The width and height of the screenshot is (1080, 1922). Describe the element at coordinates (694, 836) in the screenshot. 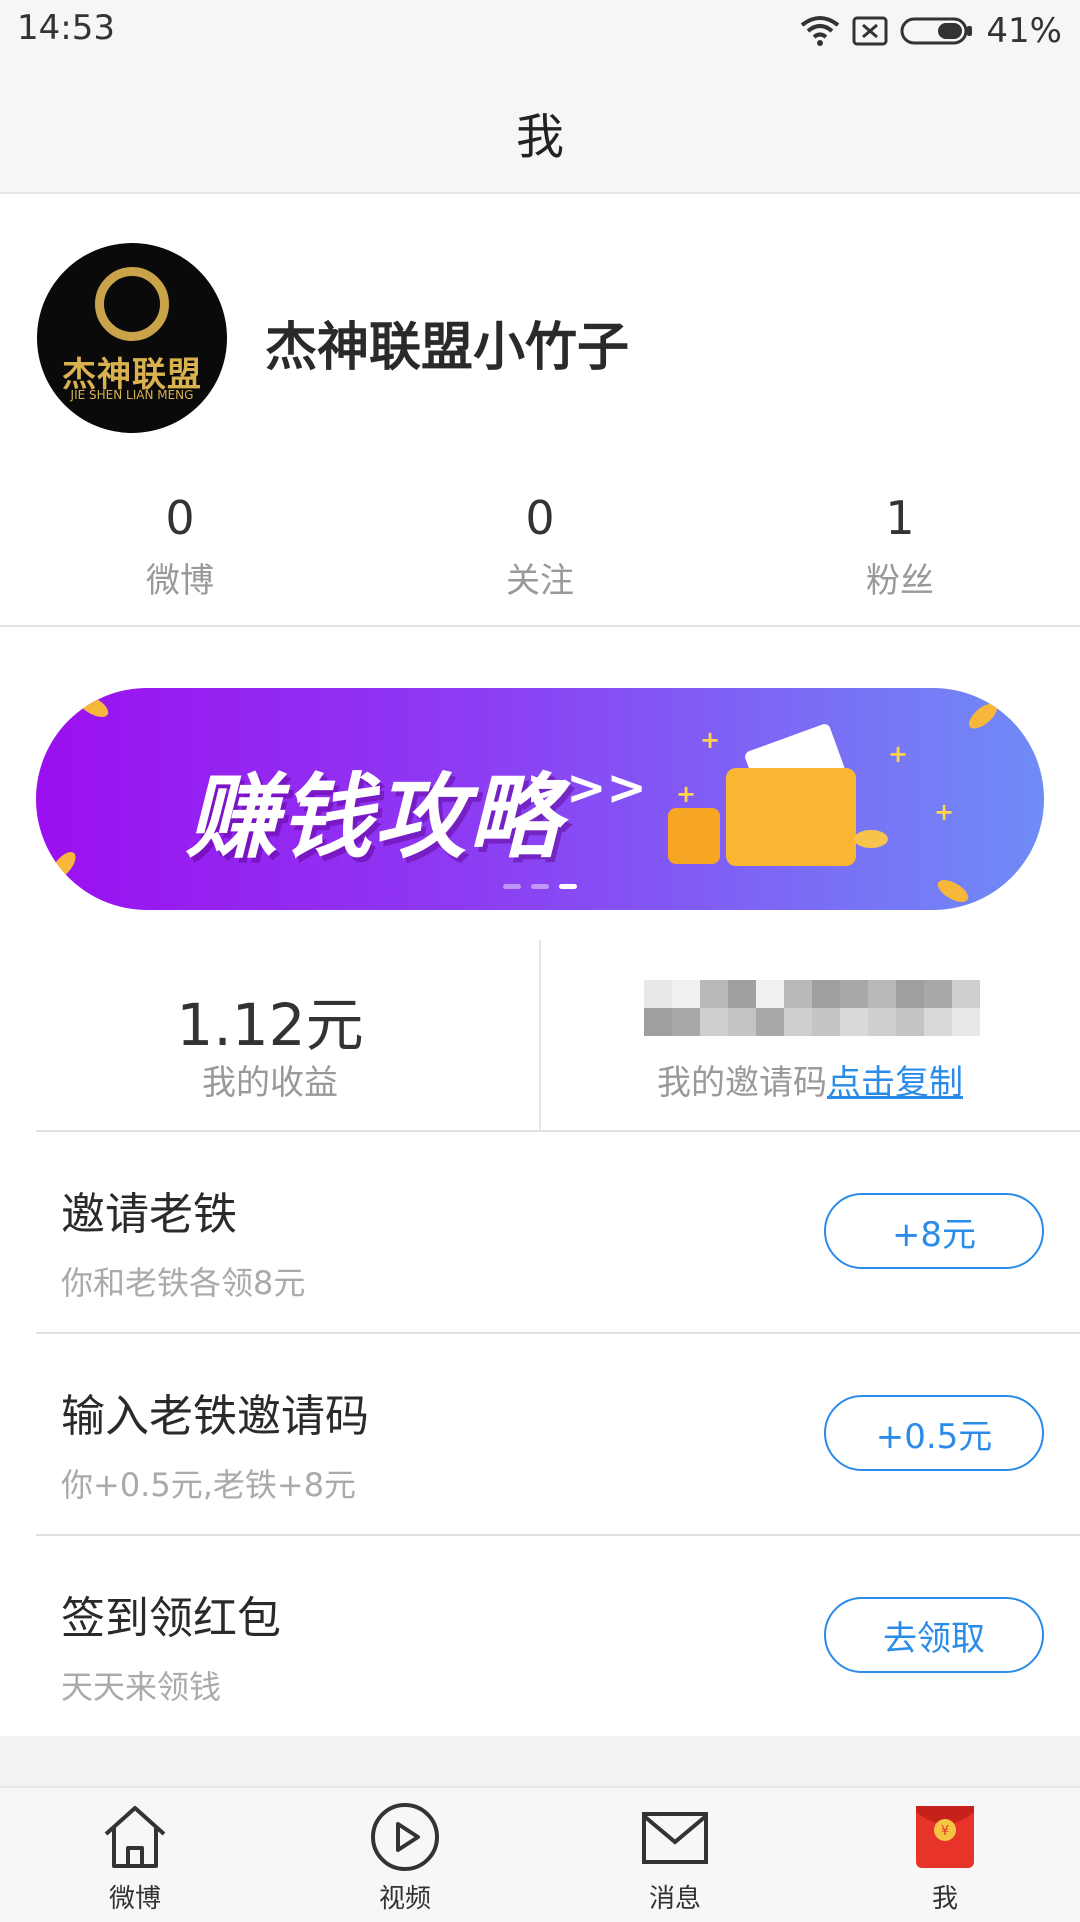

I see `coin-stack-icon` at that location.